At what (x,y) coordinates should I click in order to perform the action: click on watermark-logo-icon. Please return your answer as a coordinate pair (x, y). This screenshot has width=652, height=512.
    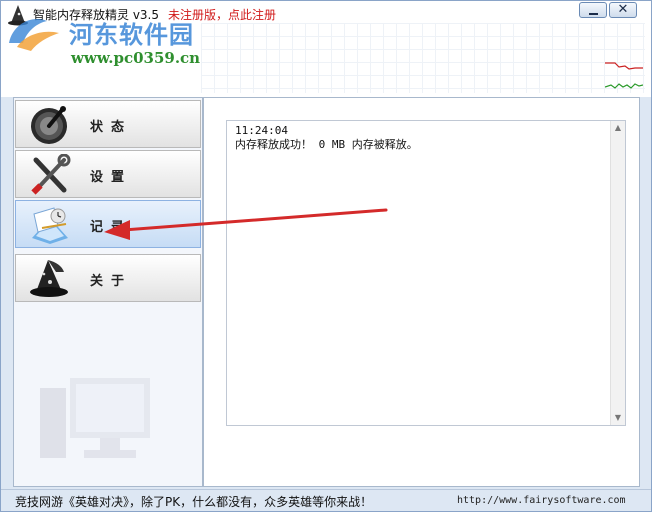
    Looking at the image, I should click on (34, 35).